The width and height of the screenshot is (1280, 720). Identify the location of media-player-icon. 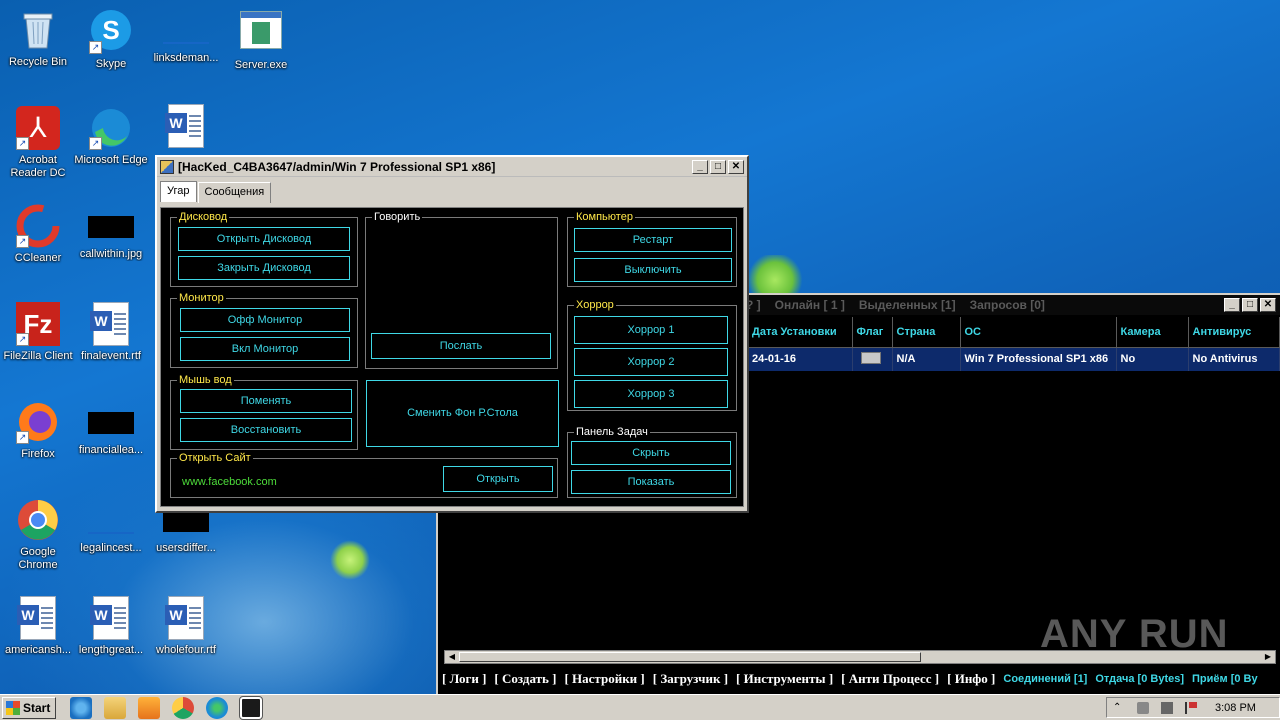
(149, 707).